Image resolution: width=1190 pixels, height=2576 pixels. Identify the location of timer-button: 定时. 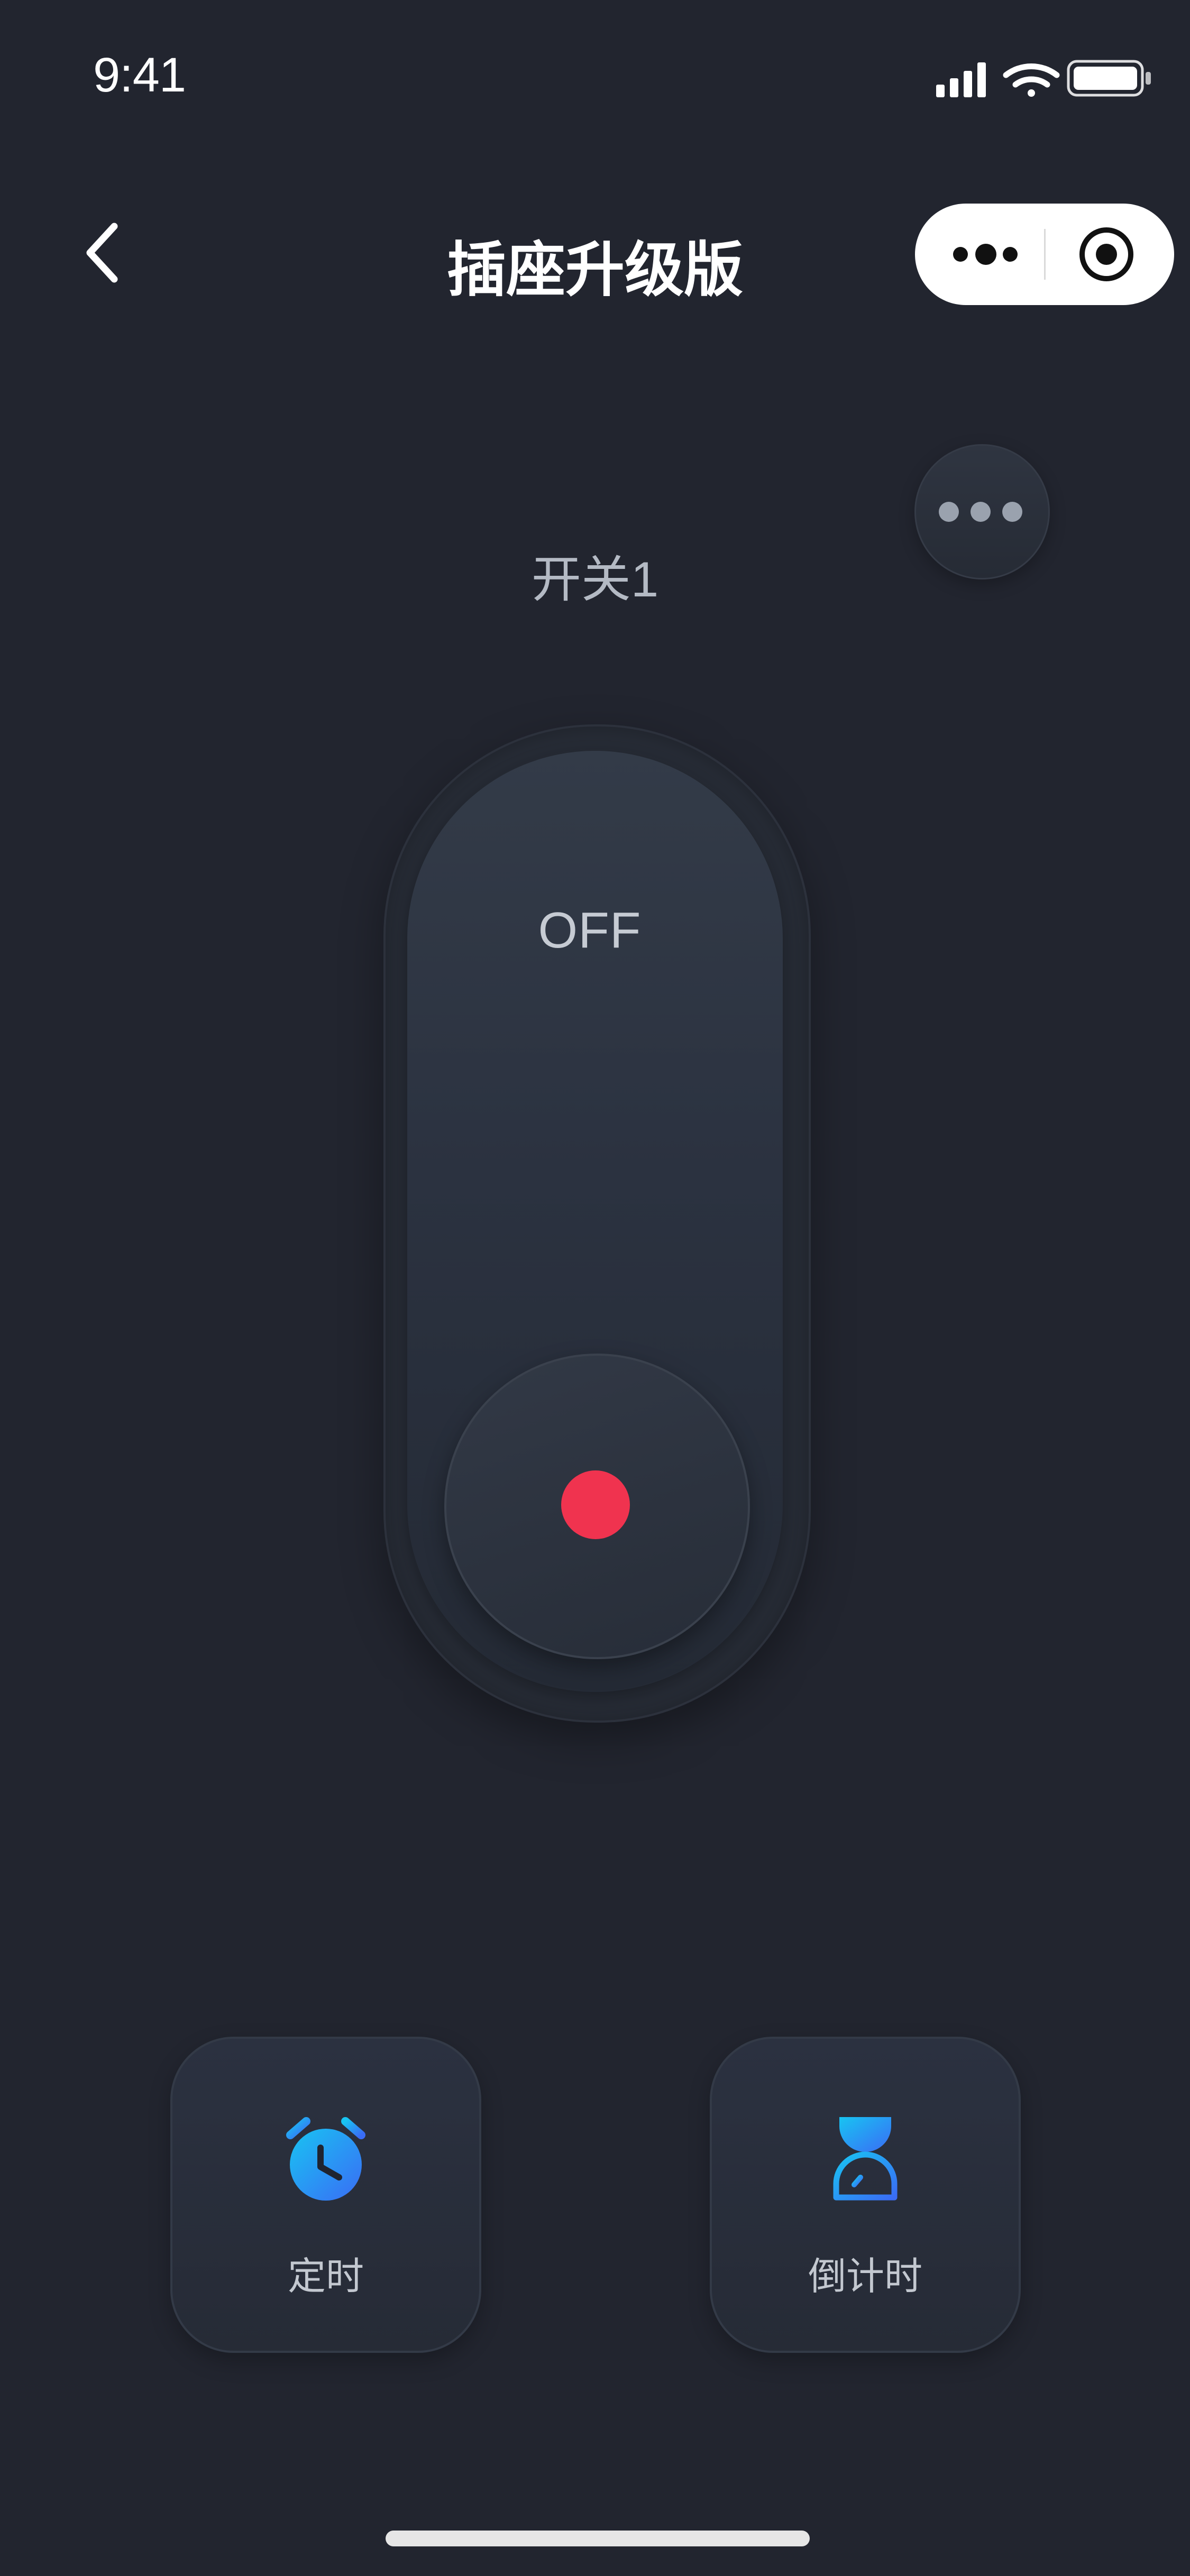
(325, 2195).